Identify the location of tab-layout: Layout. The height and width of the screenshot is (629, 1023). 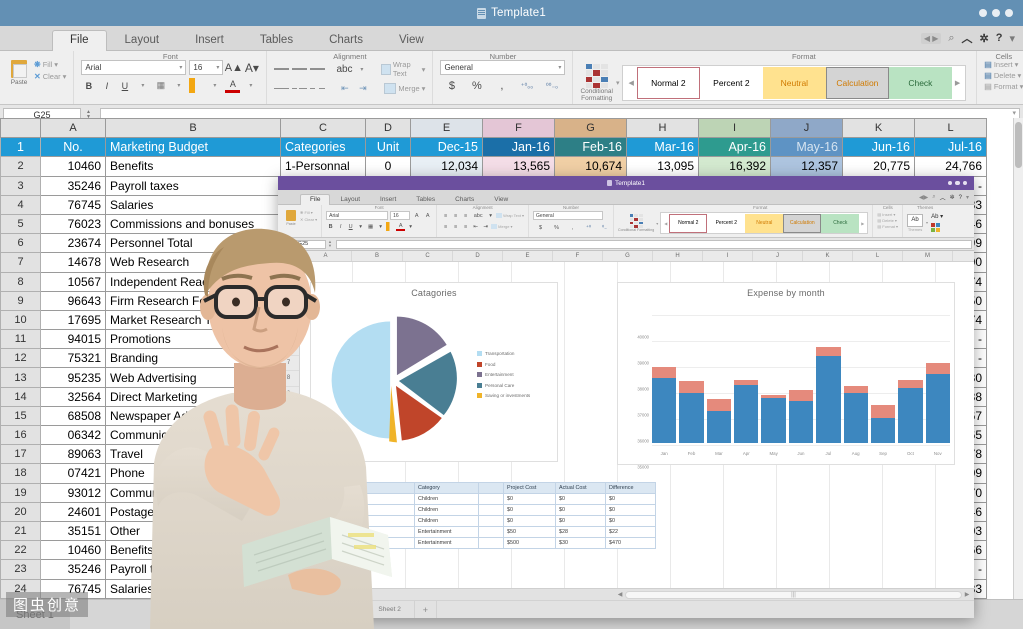
(142, 41).